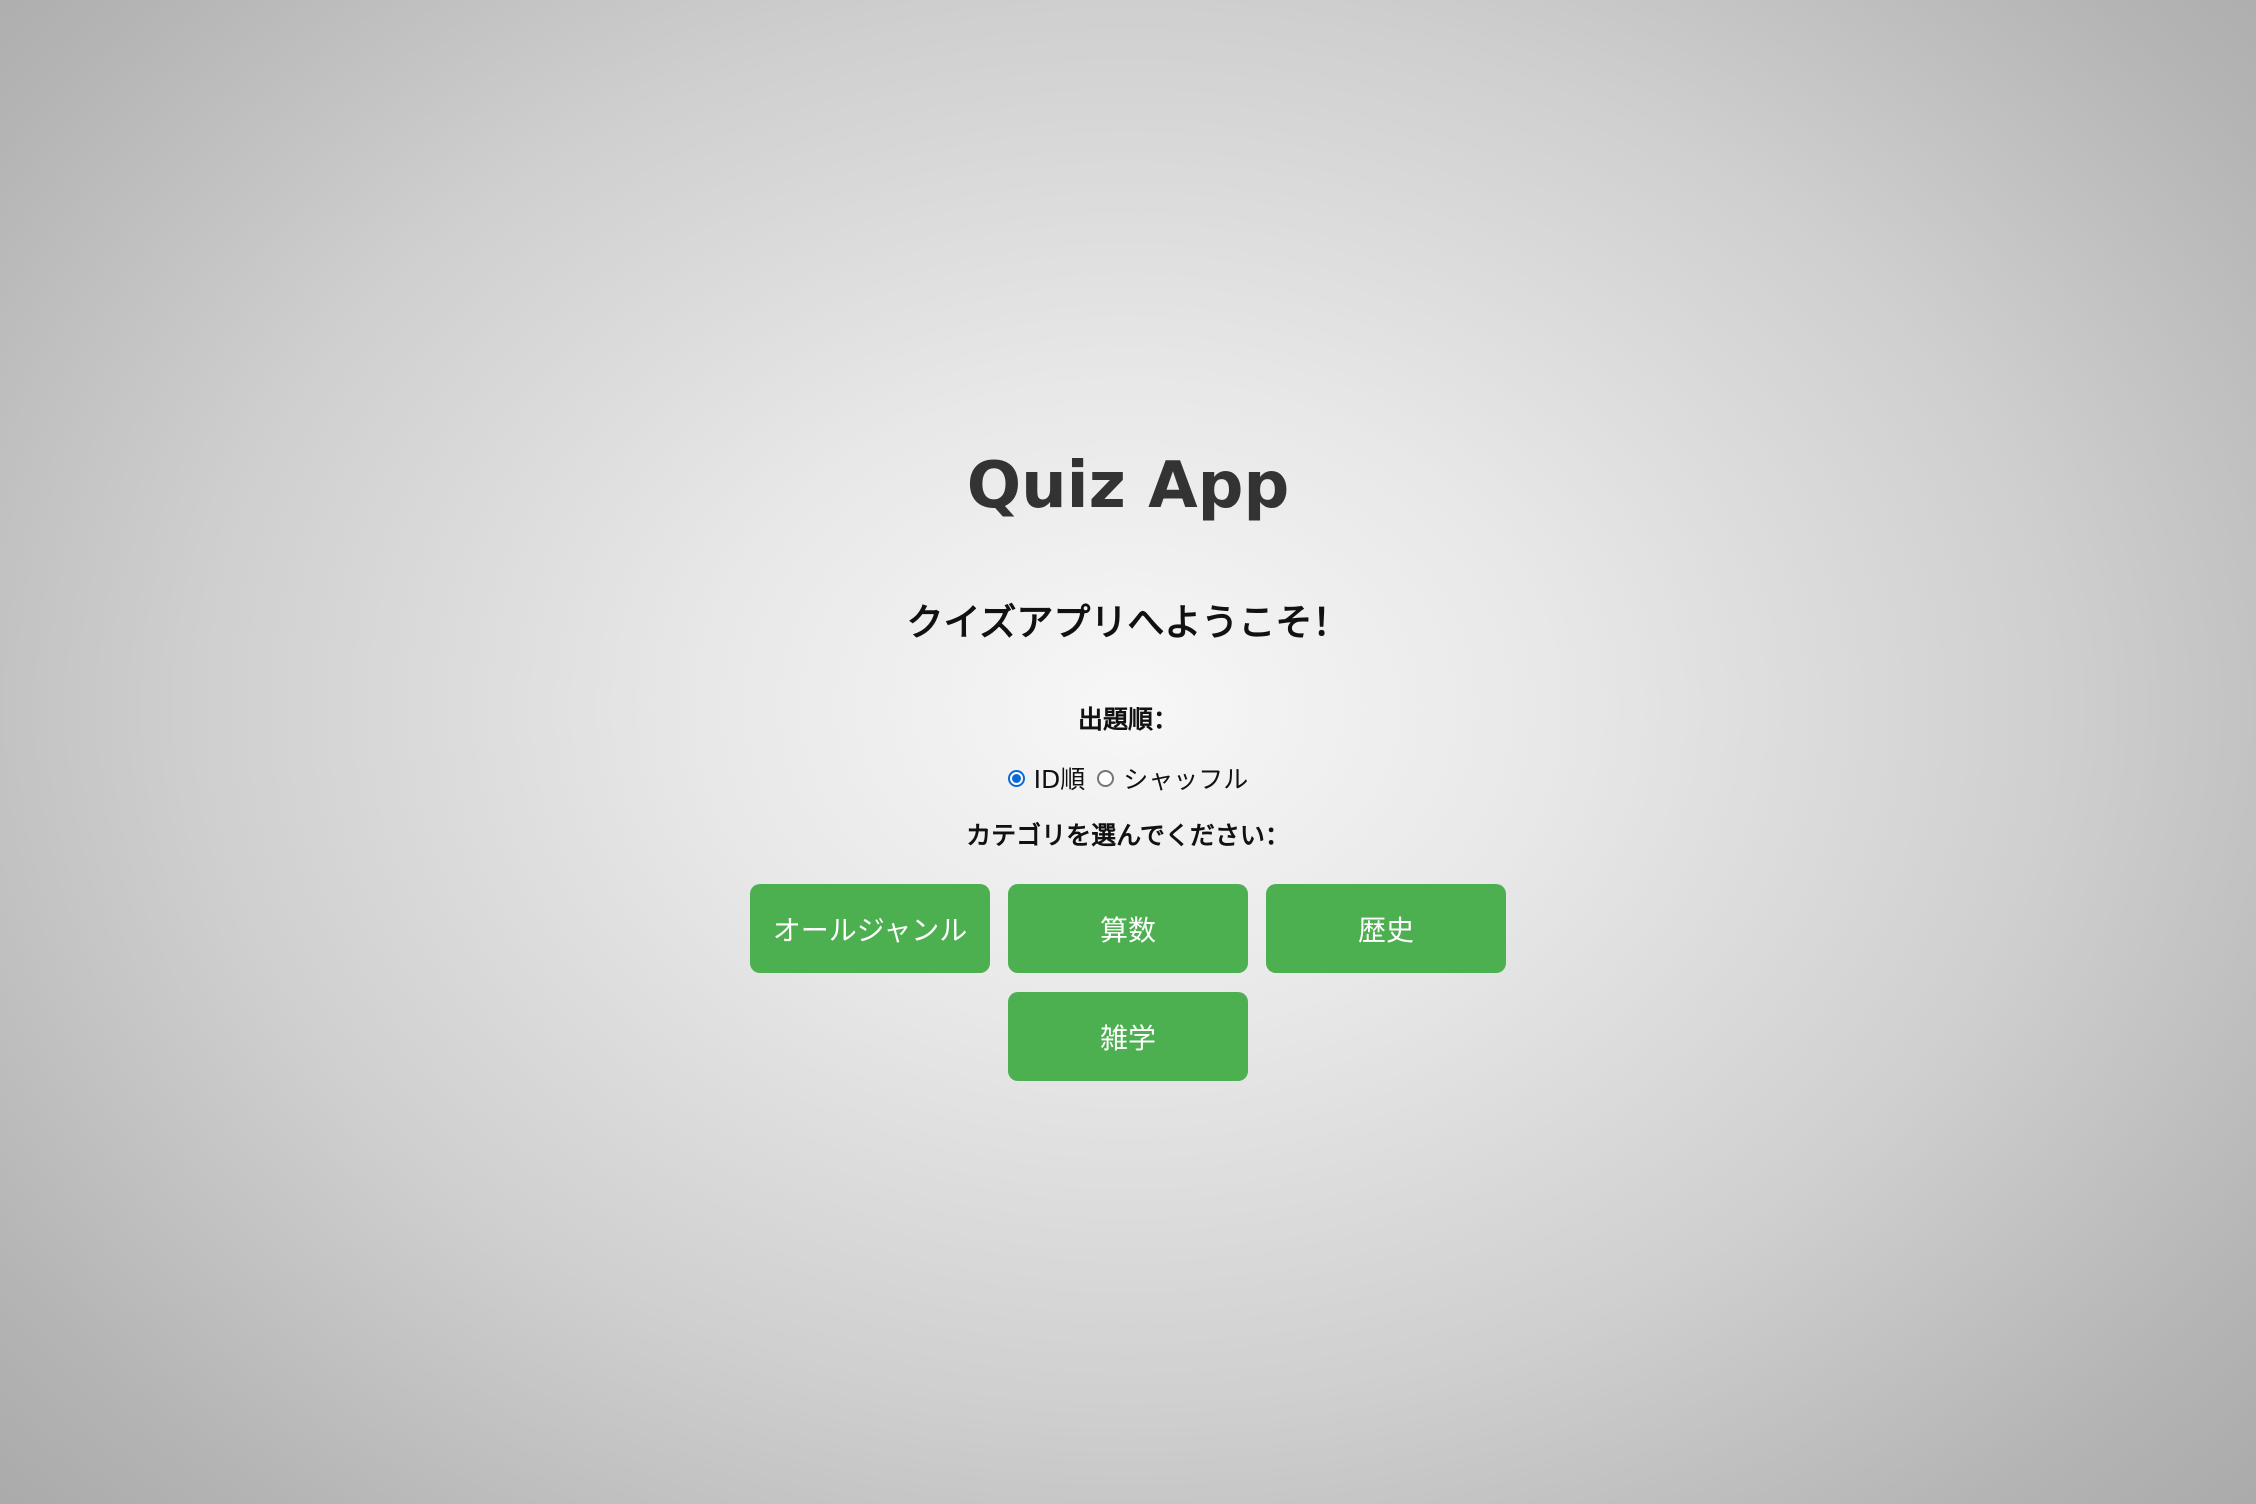 This screenshot has width=2256, height=1504. Describe the element at coordinates (1059, 779) in the screenshot. I see `order-option-id-label: ID順` at that location.